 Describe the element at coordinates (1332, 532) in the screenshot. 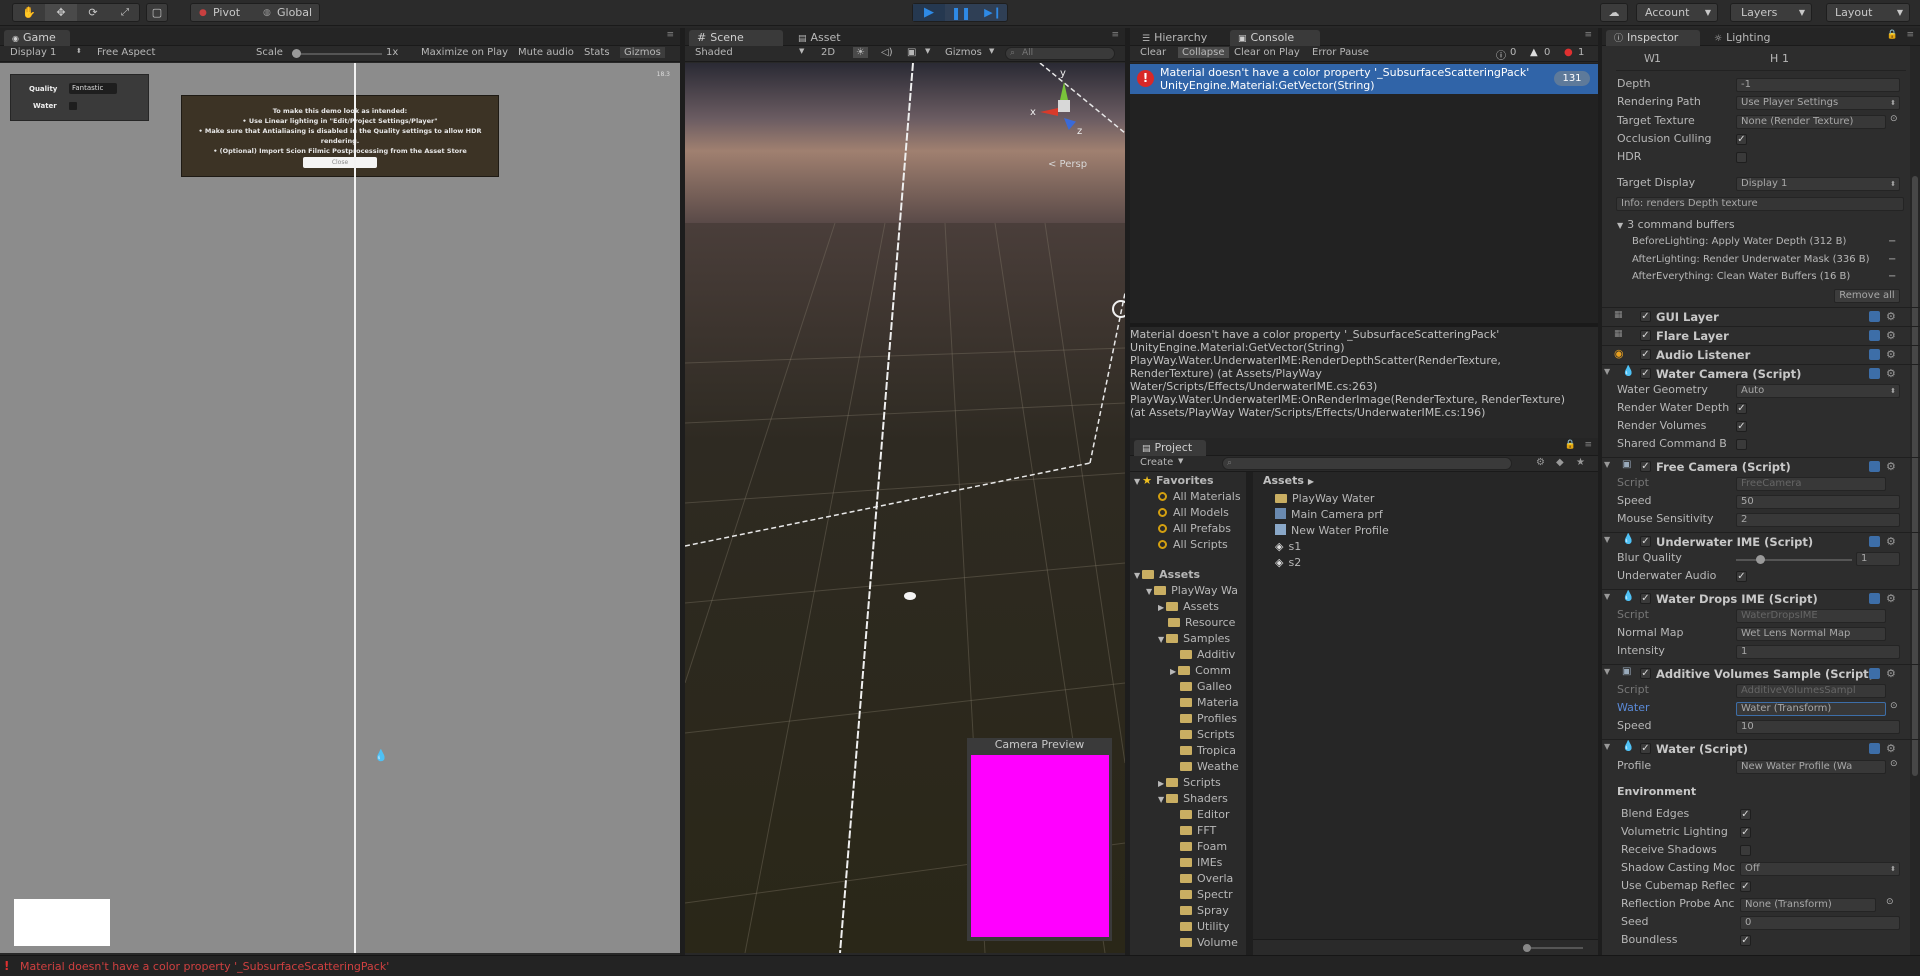

I see `file-item: New Water Profile` at that location.